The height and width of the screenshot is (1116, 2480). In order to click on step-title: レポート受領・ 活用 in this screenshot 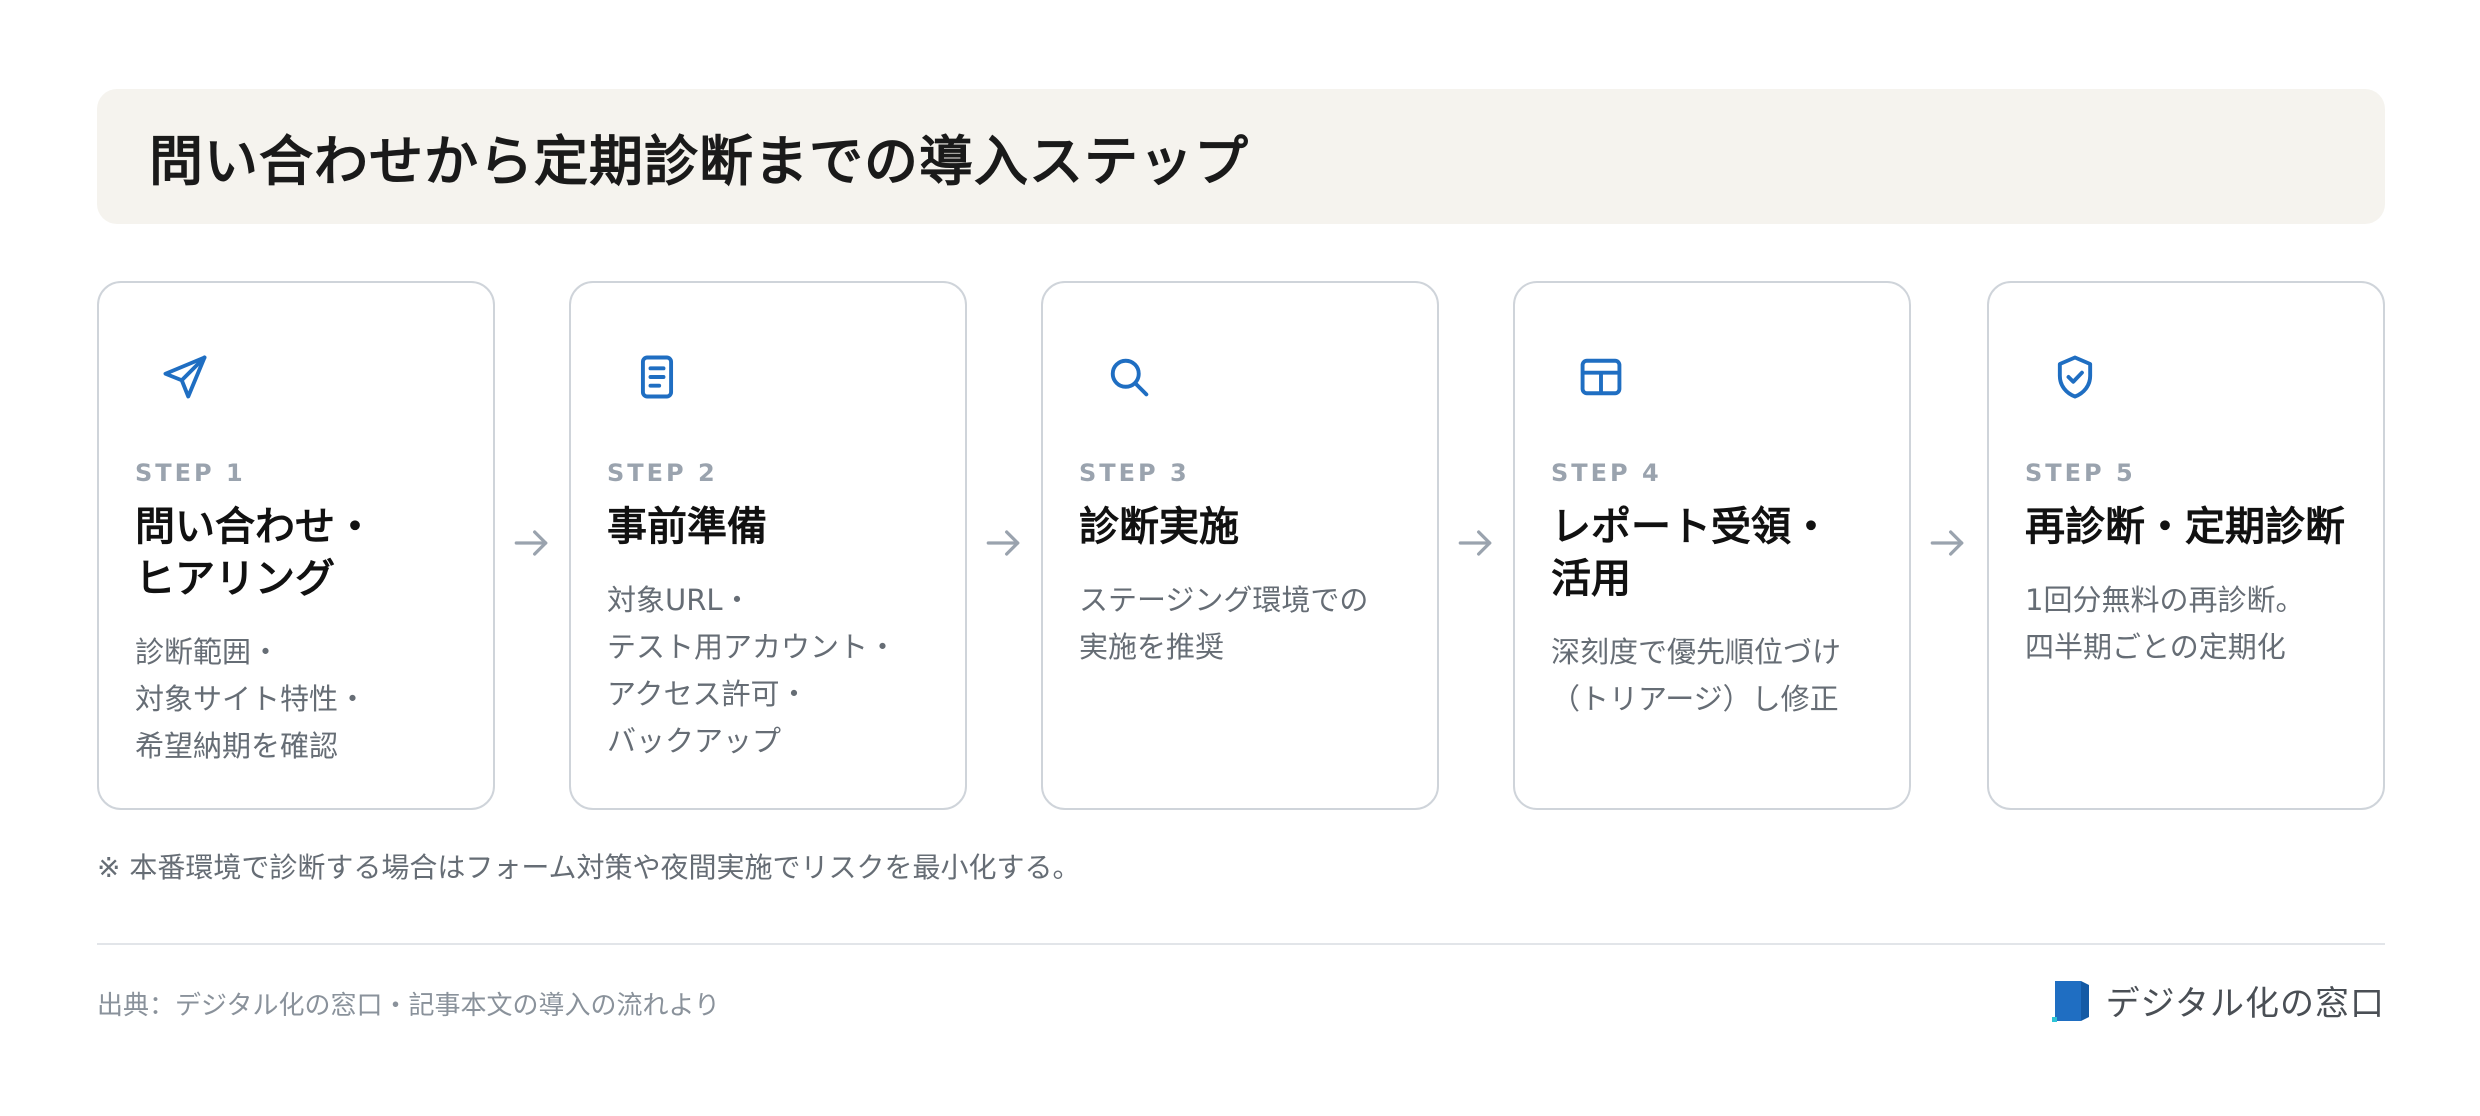, I will do `click(1691, 553)`.